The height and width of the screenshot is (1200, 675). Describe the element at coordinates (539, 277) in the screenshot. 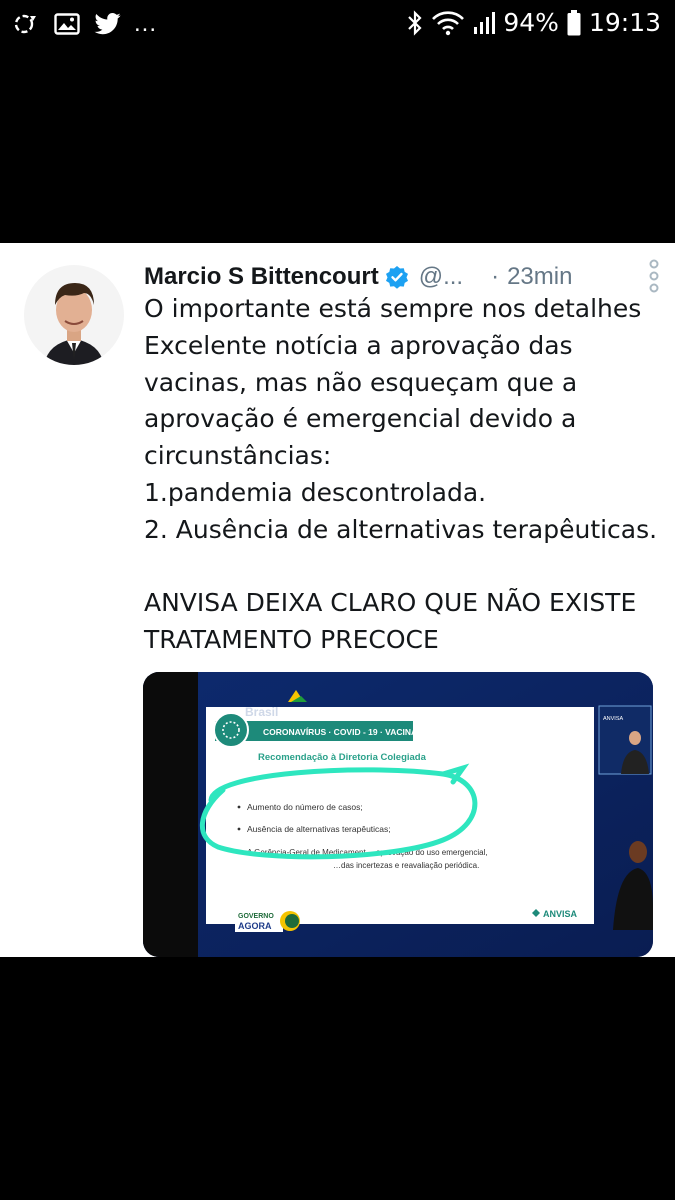

I see `tweet-time: 23min` at that location.